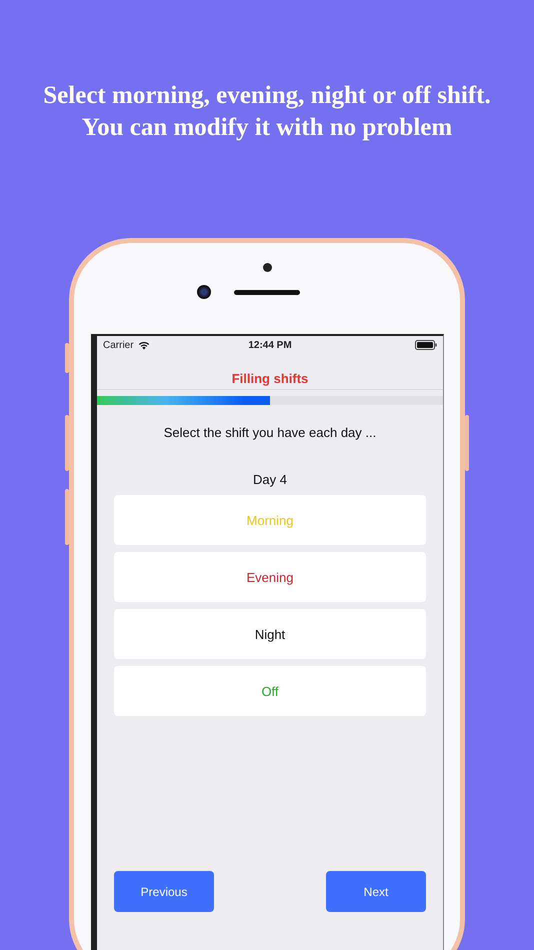 The height and width of the screenshot is (950, 534). Describe the element at coordinates (267, 128) in the screenshot. I see `headline-text: You can modify it with no problem` at that location.